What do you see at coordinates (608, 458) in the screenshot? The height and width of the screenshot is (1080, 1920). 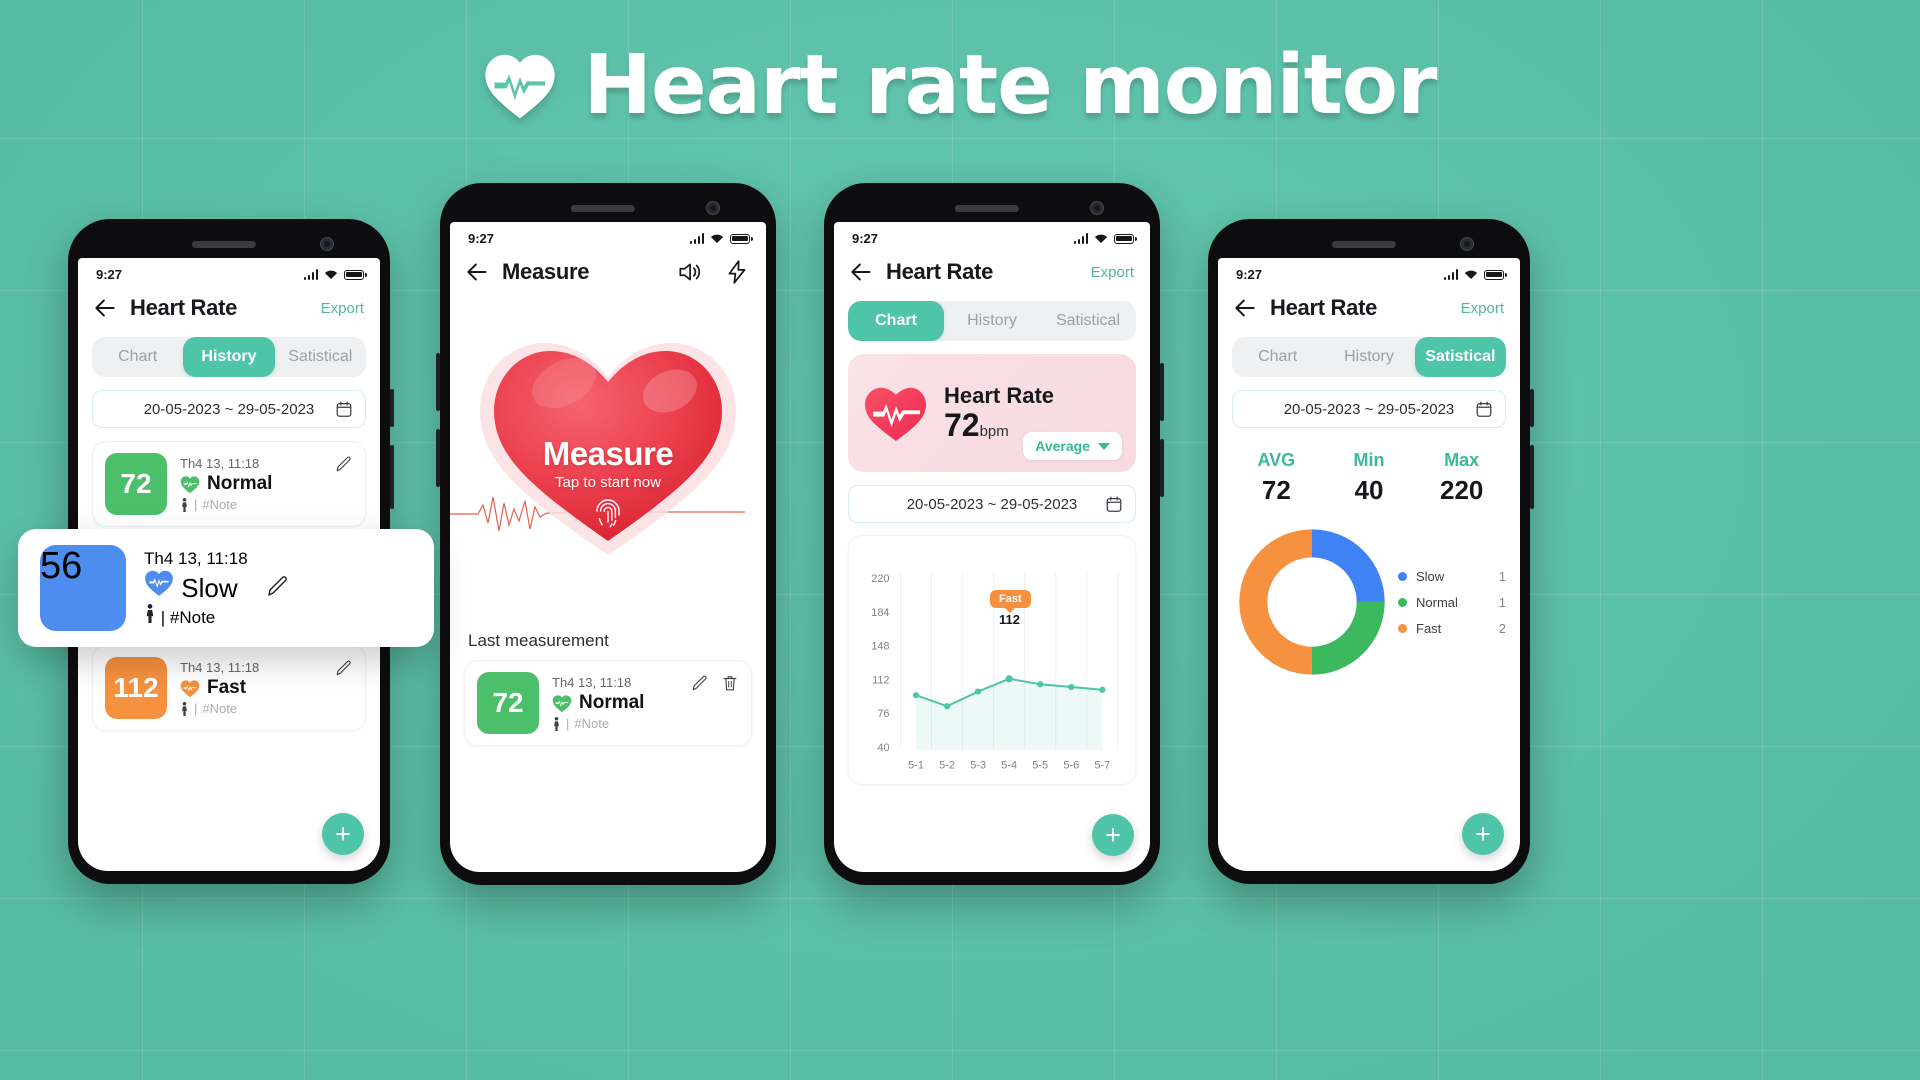 I see `measure-area: Measure Tap to start now` at bounding box center [608, 458].